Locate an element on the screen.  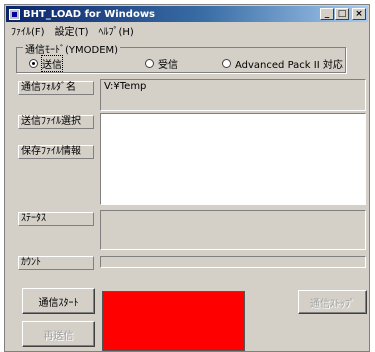
stop-button: 通信ｽﾄｯﾌﾟ is located at coordinates (332, 302).